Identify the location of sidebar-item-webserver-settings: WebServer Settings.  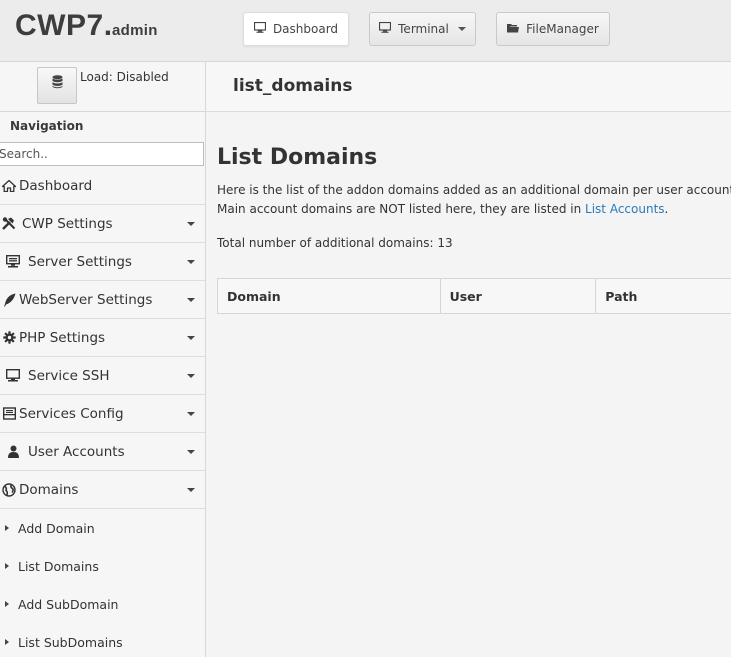
(102, 300).